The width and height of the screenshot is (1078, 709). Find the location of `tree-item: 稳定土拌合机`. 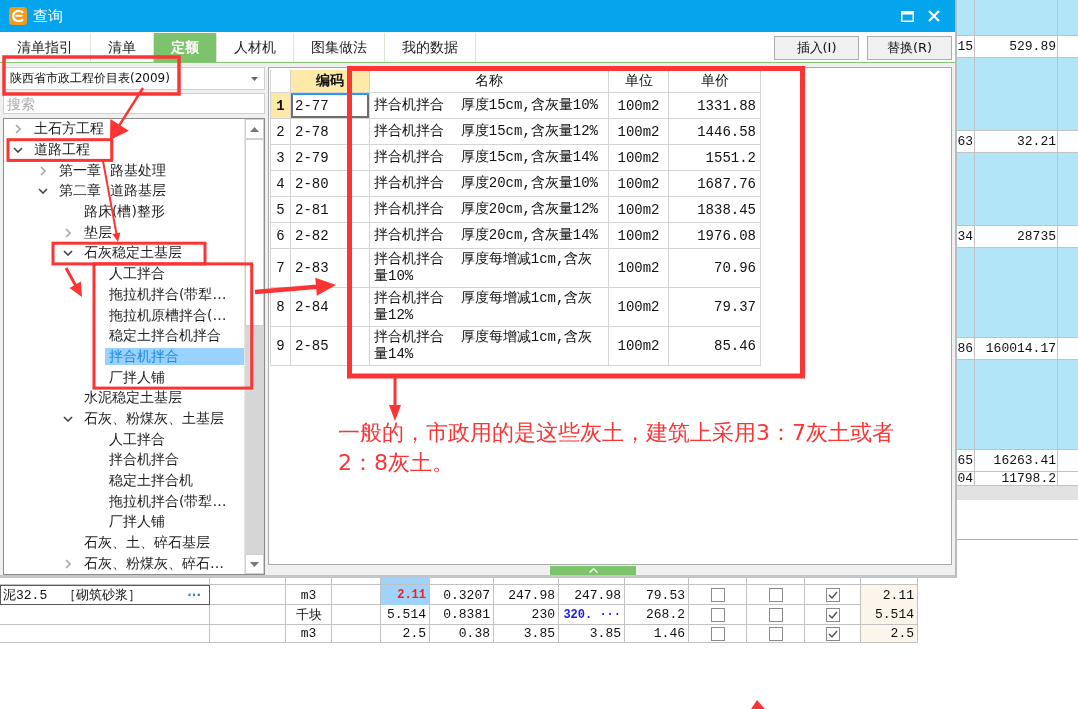

tree-item: 稳定土拌合机 is located at coordinates (174, 481).